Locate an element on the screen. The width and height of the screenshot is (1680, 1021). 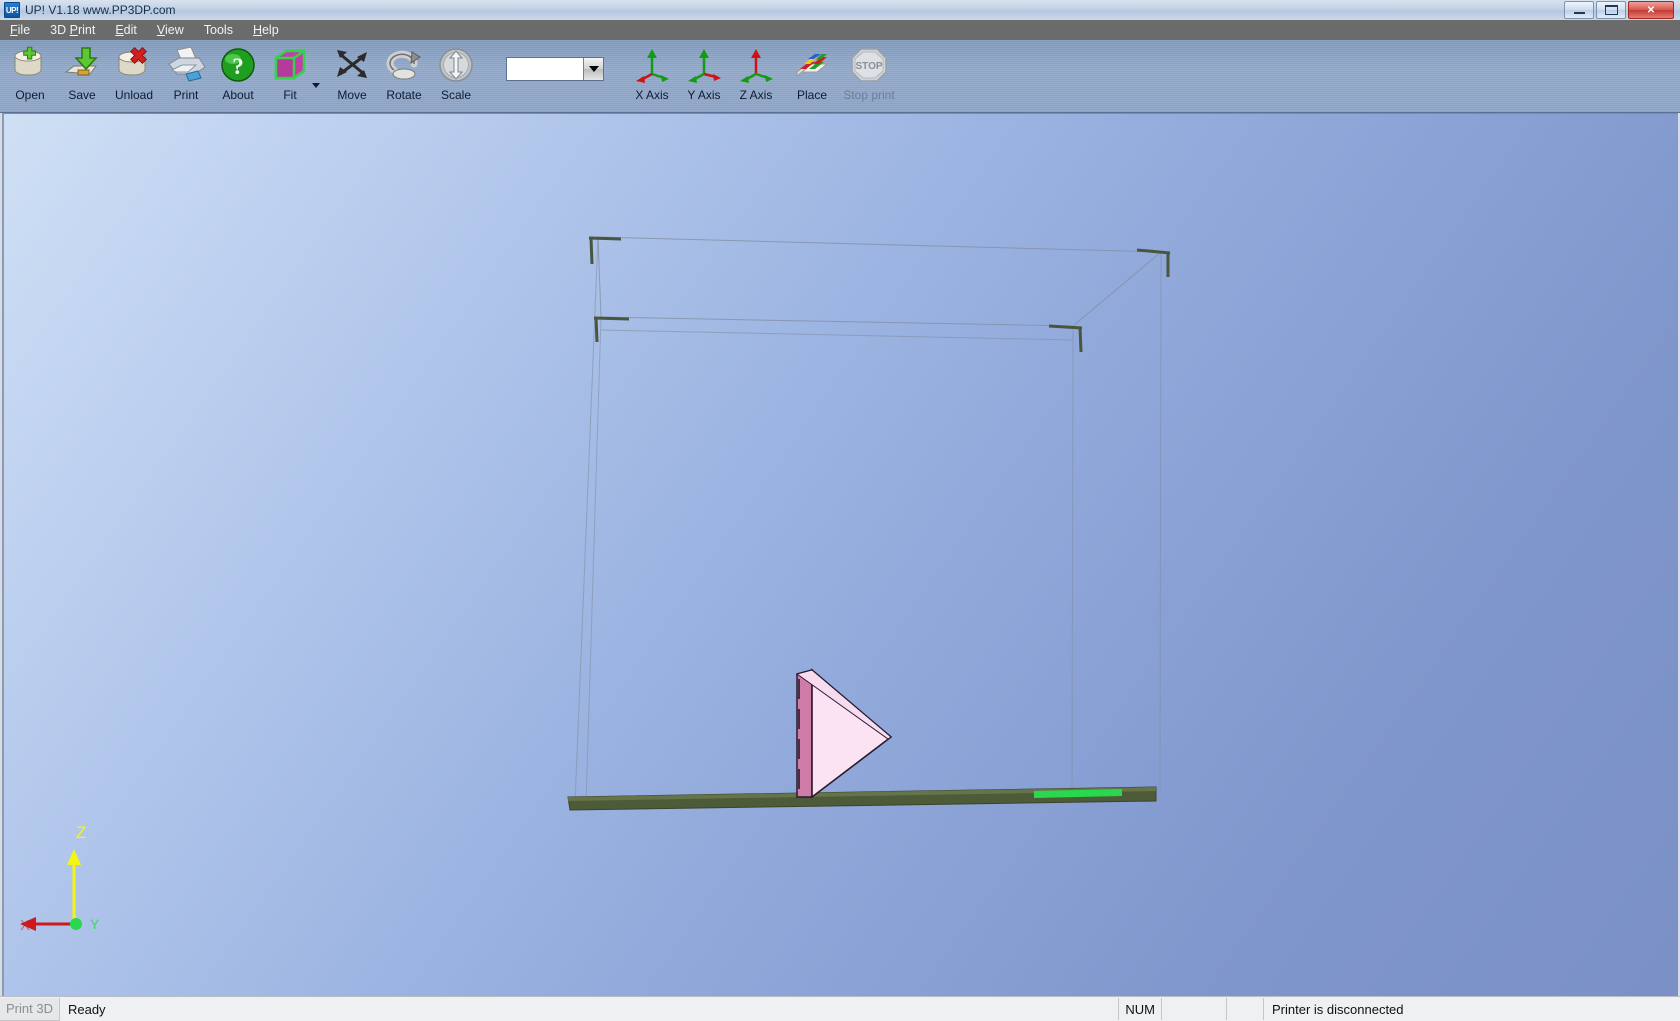
move-button: Move is located at coordinates (352, 75).